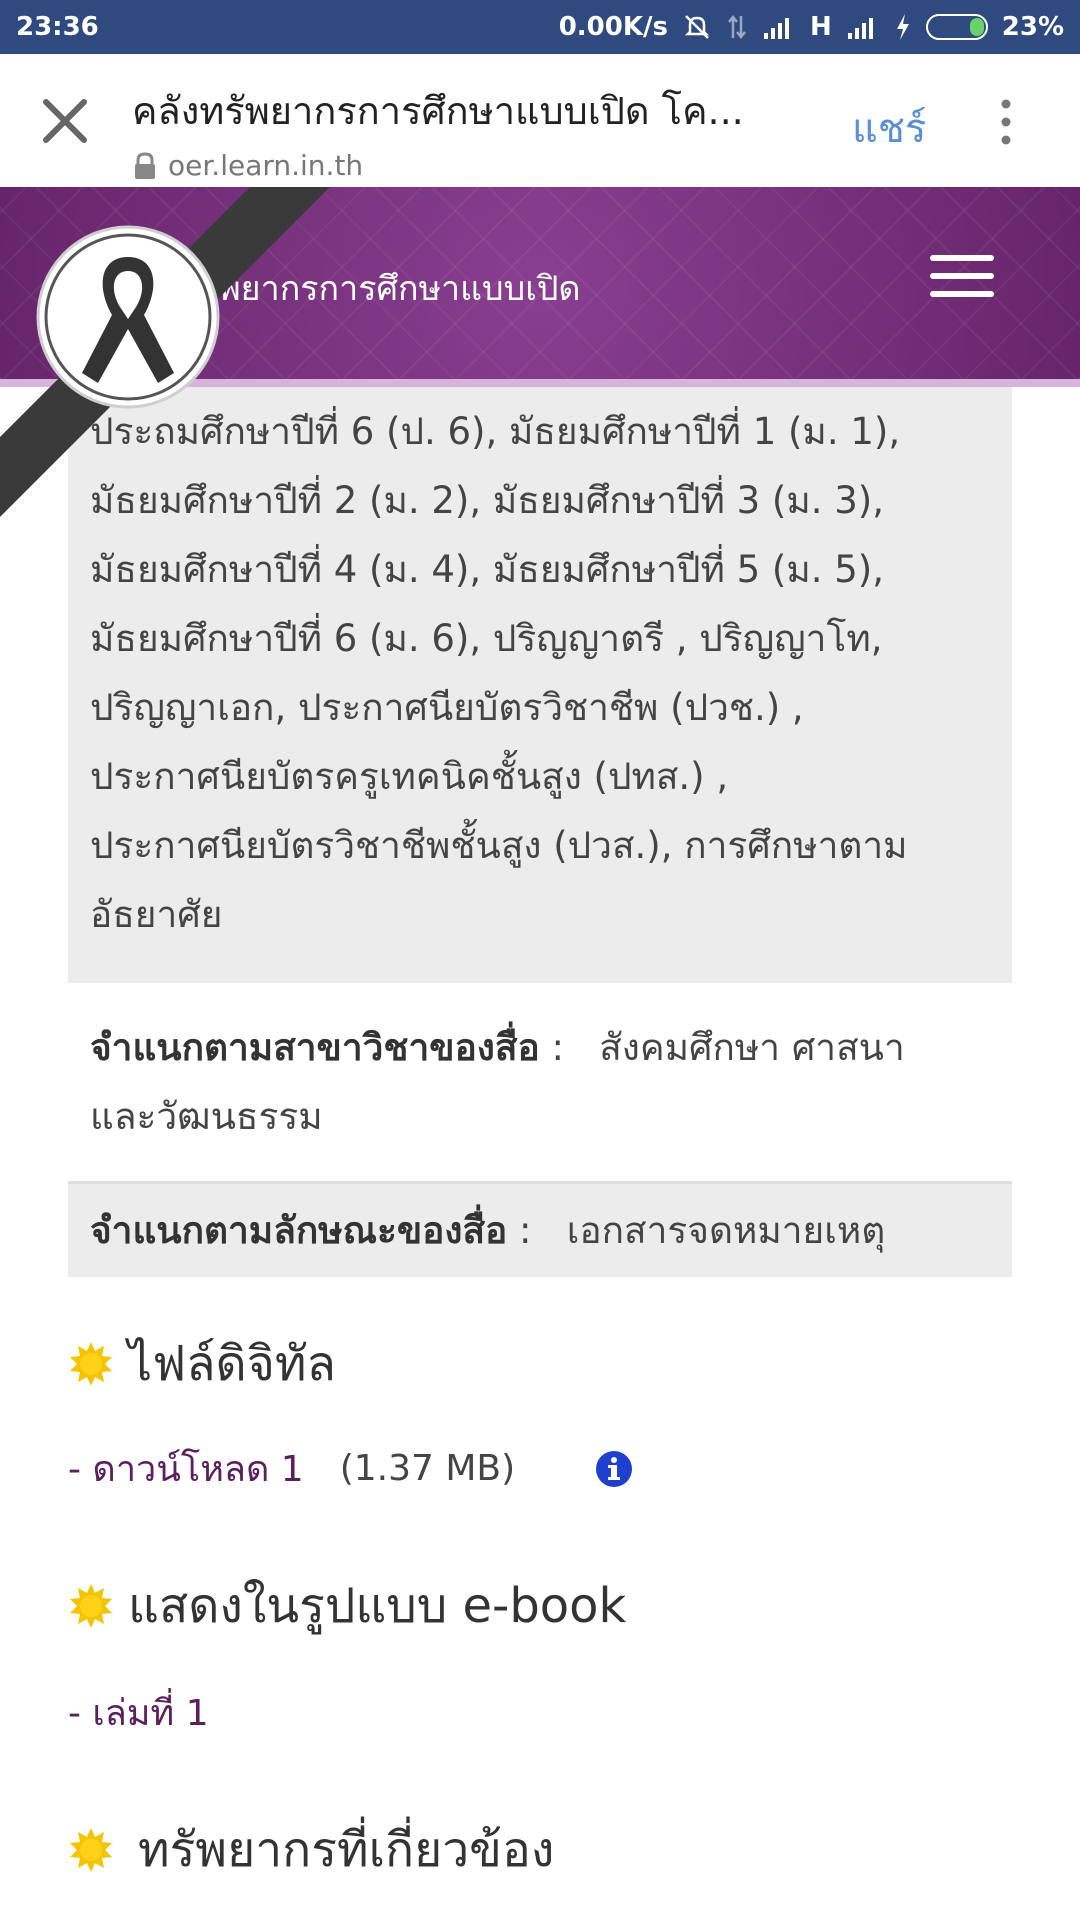  I want to click on charging-icon, so click(902, 27).